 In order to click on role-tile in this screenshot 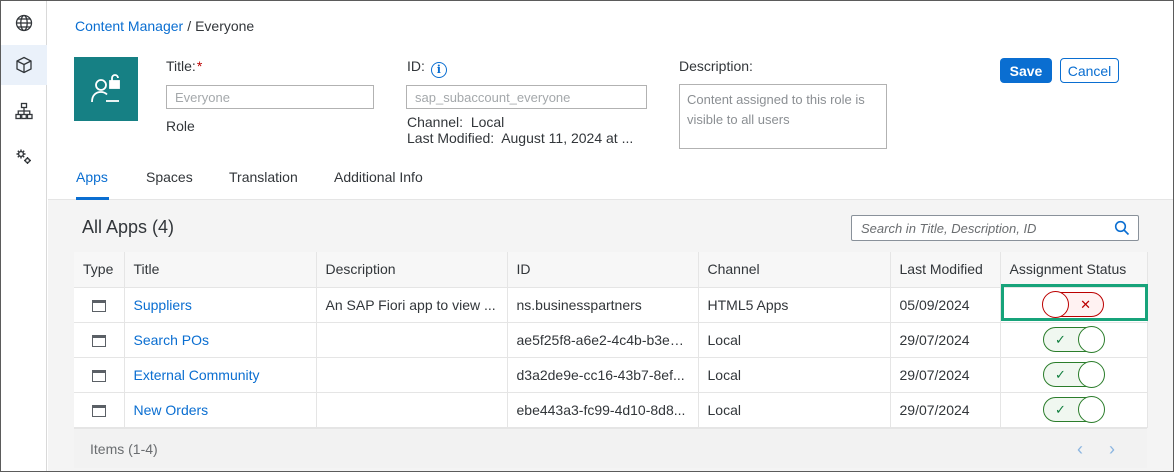, I will do `click(106, 89)`.